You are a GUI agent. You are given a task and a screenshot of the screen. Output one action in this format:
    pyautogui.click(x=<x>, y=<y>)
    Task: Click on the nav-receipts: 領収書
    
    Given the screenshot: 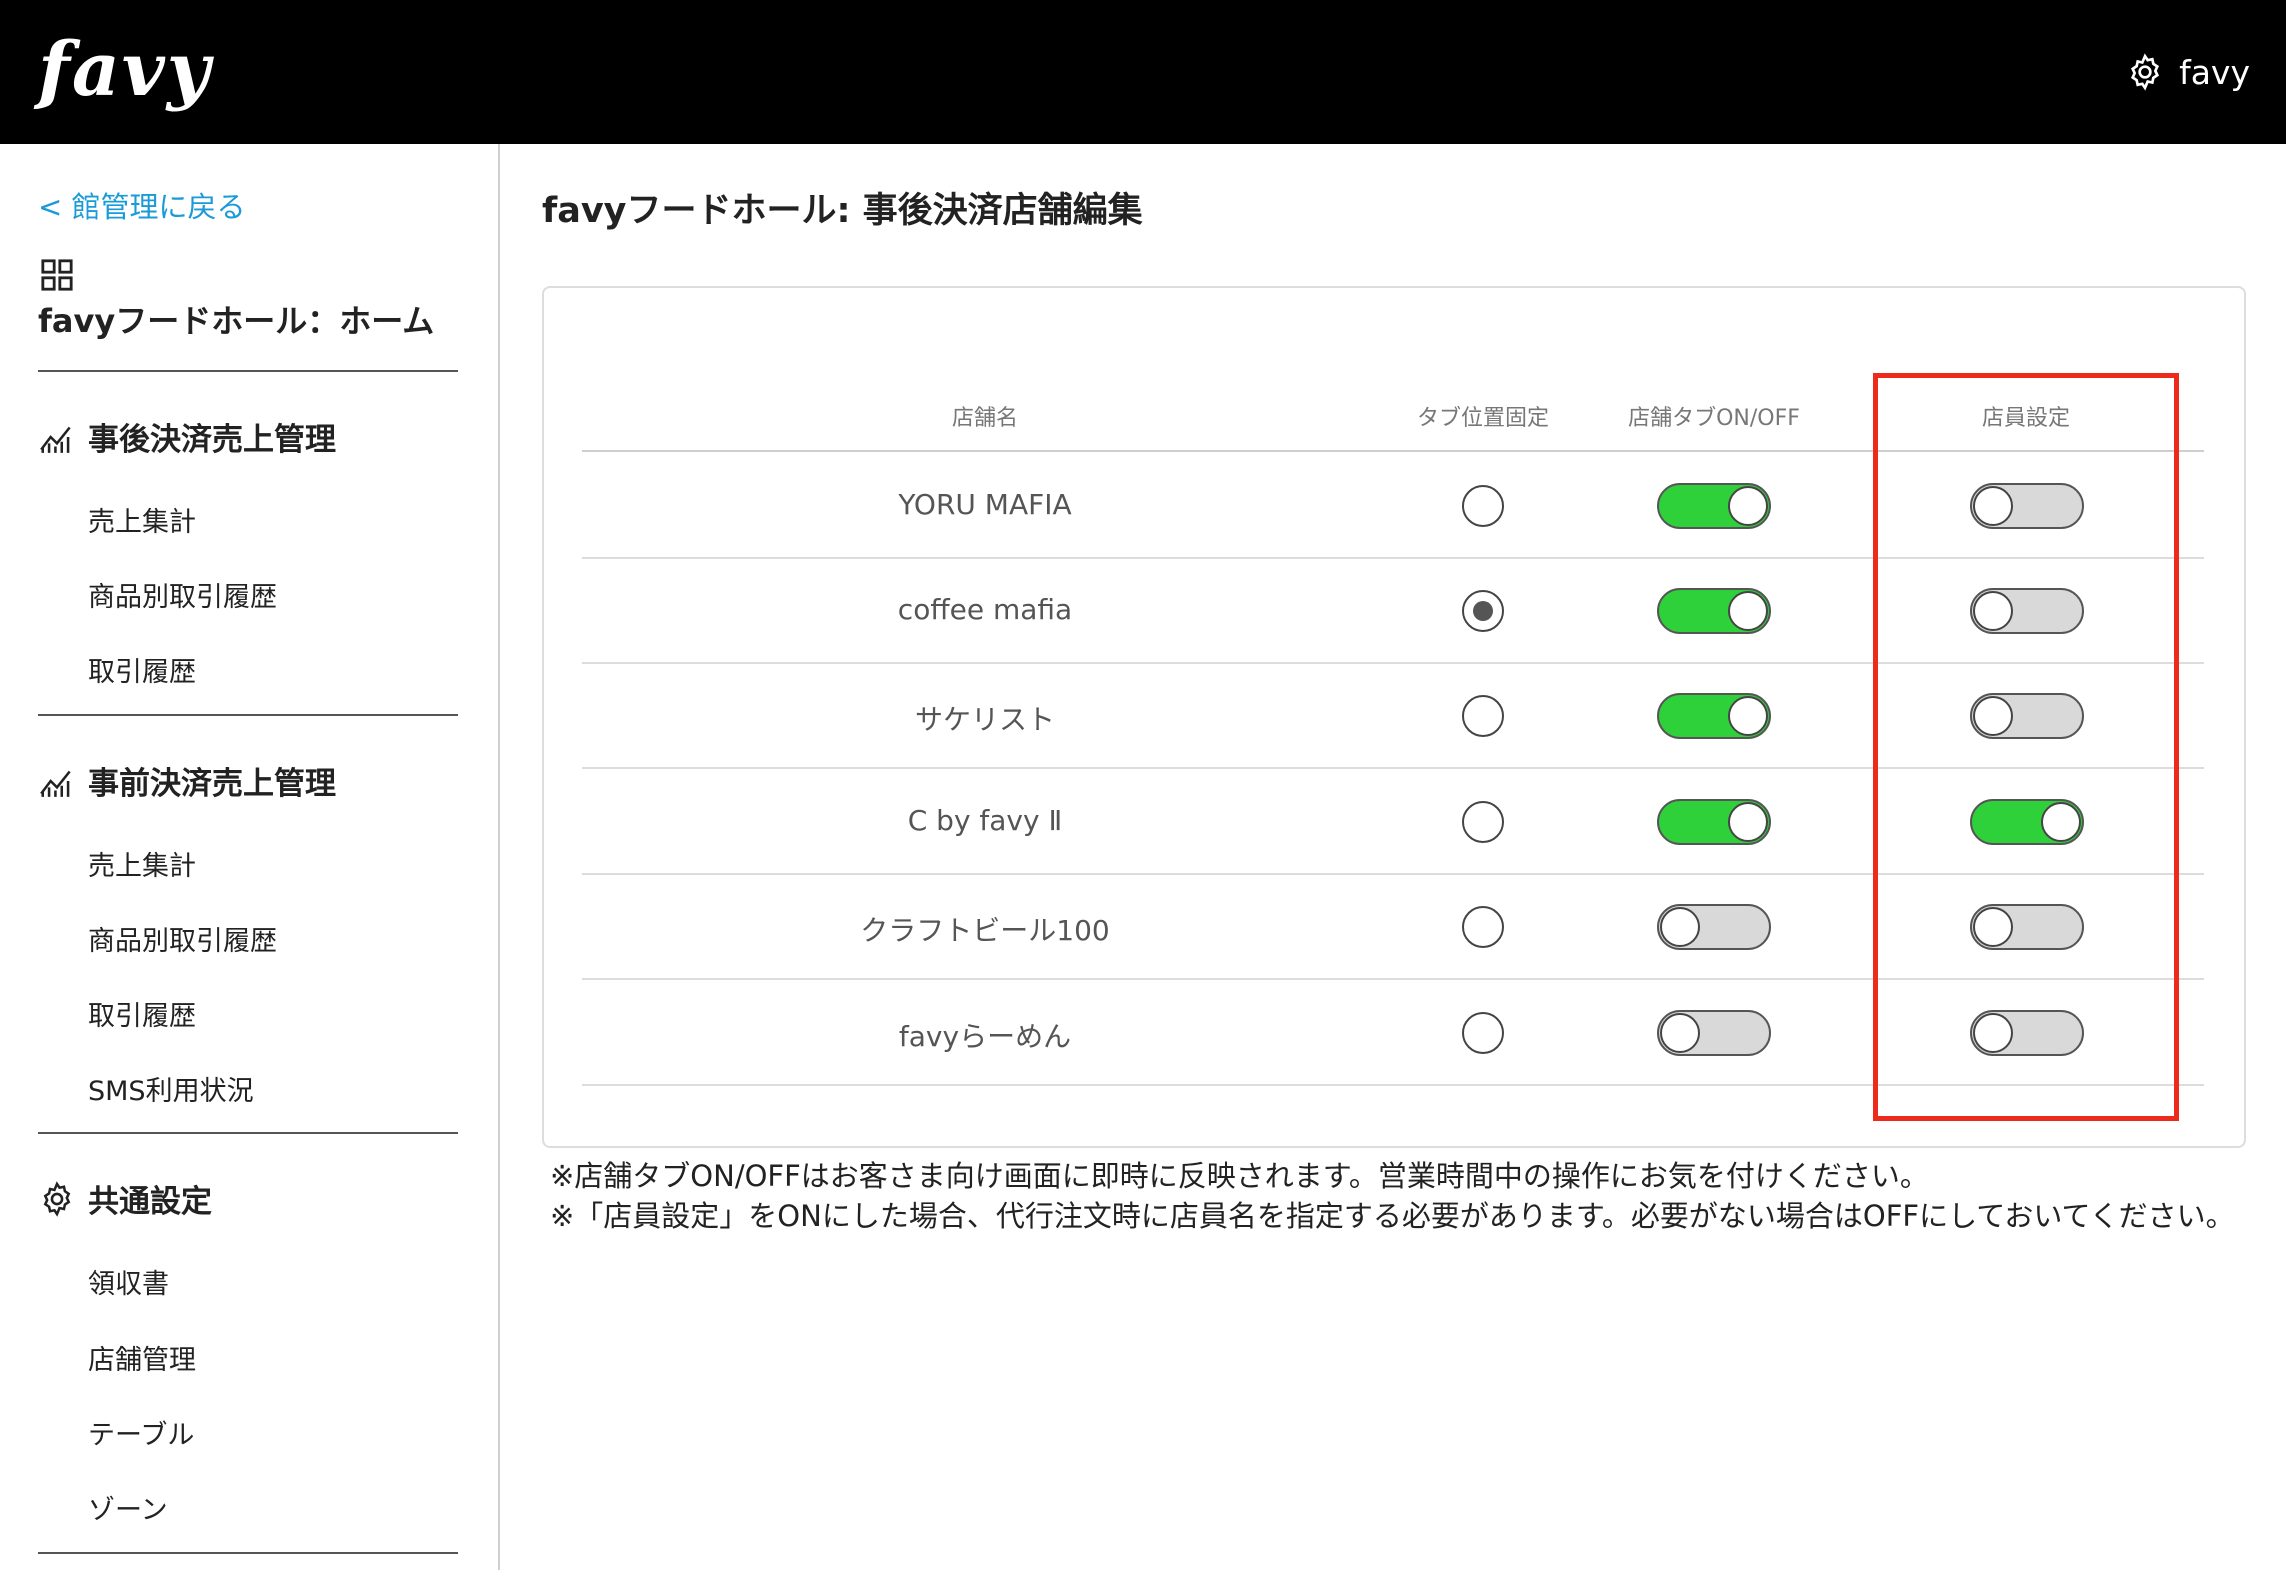 What is the action you would take?
    pyautogui.click(x=128, y=1281)
    